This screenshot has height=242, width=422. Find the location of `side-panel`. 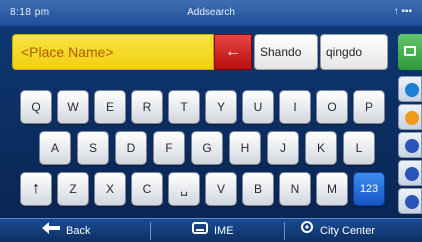

side-panel is located at coordinates (410, 125).